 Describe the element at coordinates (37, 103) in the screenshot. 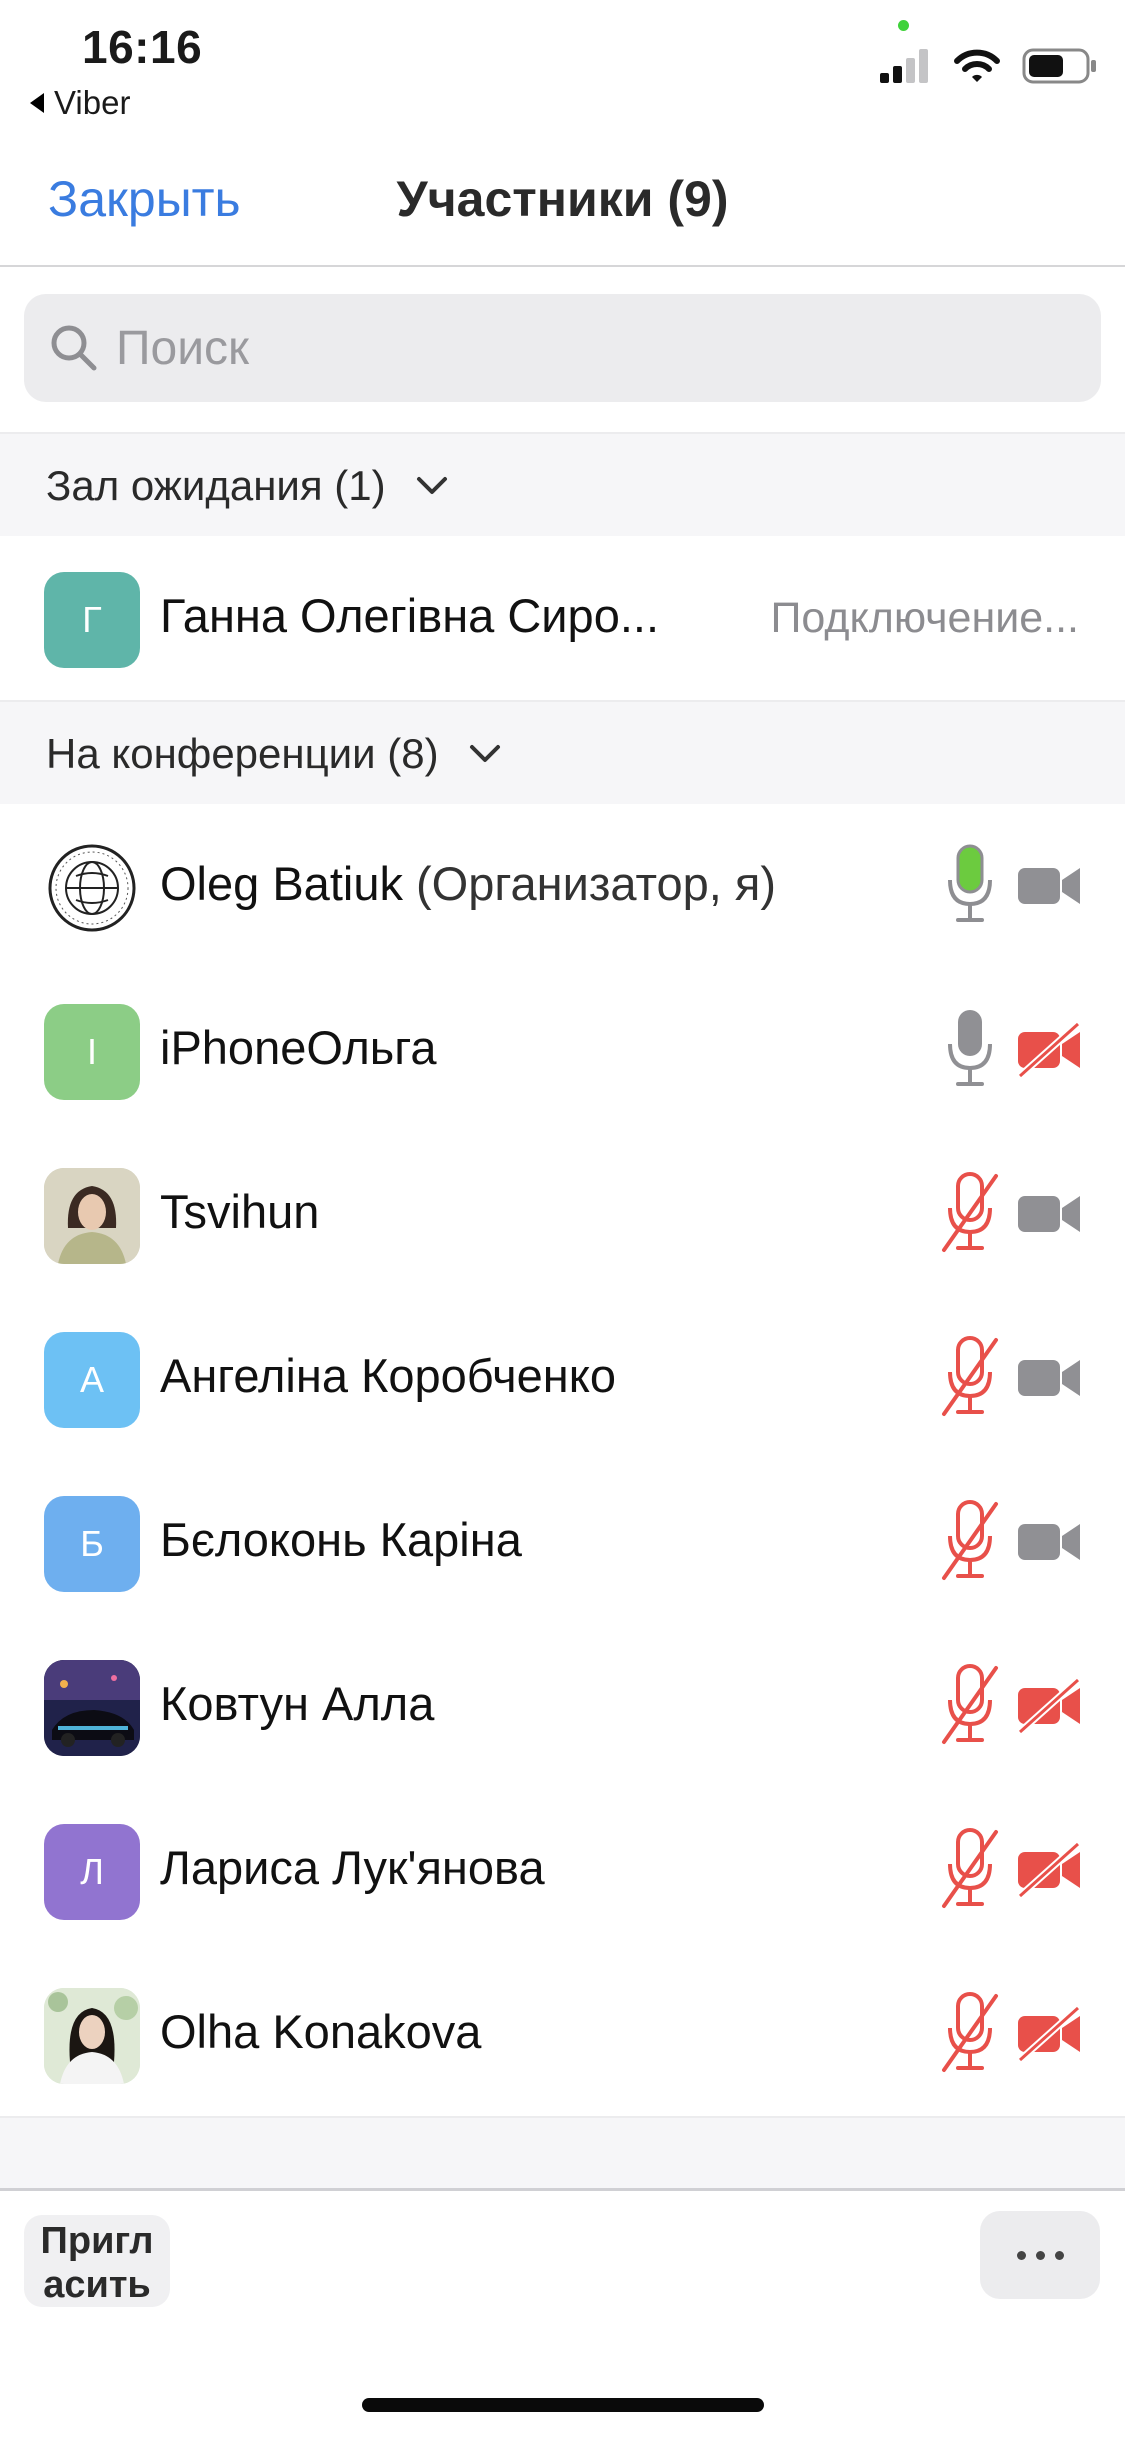

I see `back-arrow-icon` at that location.